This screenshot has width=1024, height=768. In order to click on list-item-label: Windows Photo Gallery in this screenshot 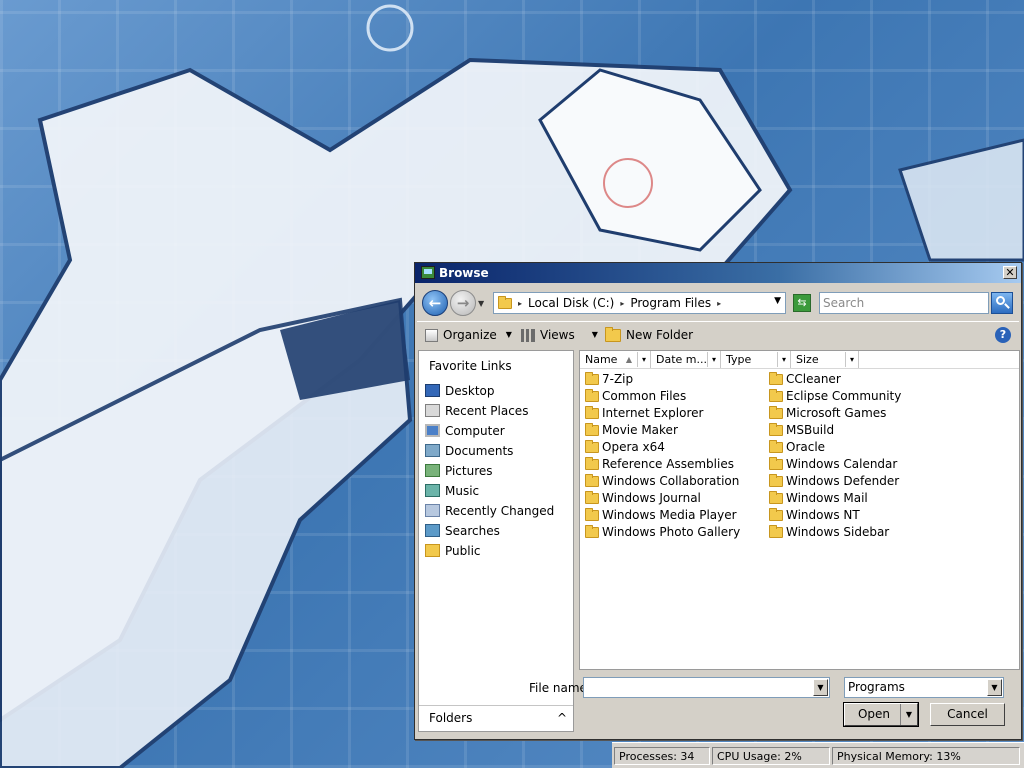, I will do `click(671, 532)`.